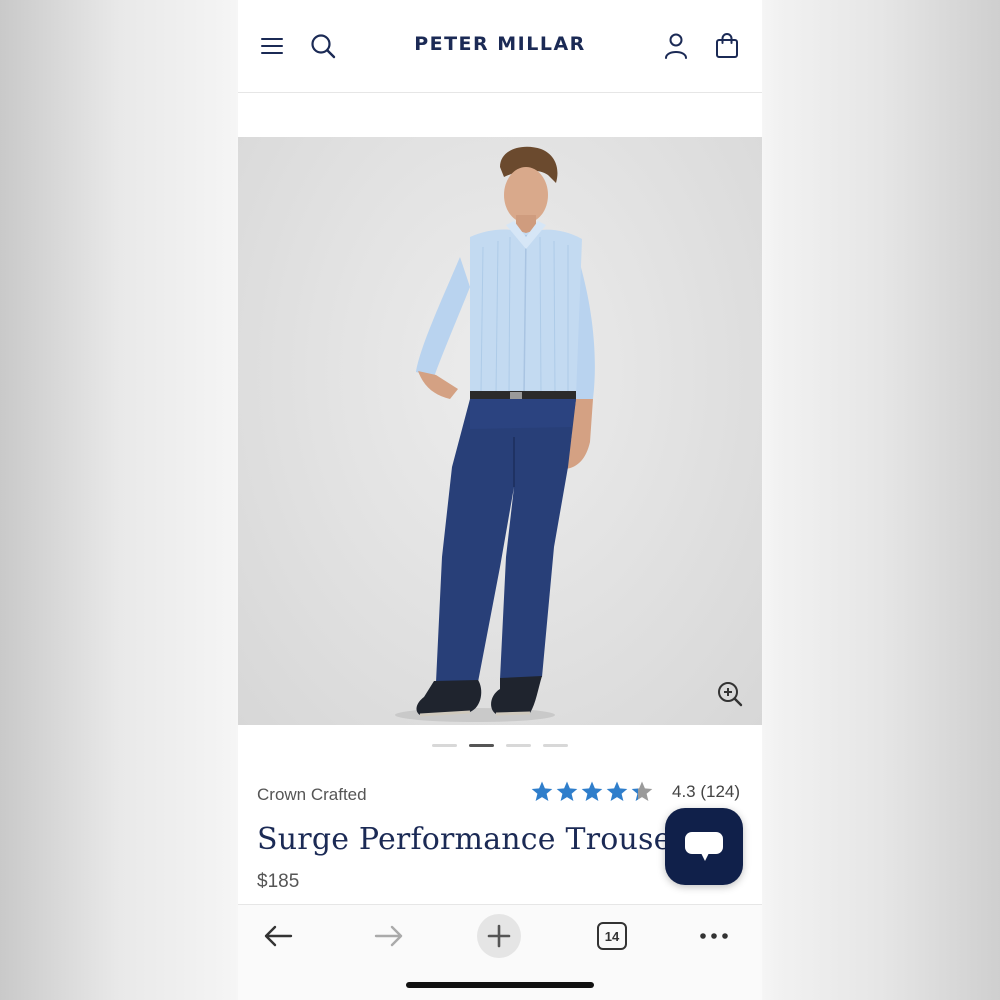  I want to click on new-tab-button, so click(499, 936).